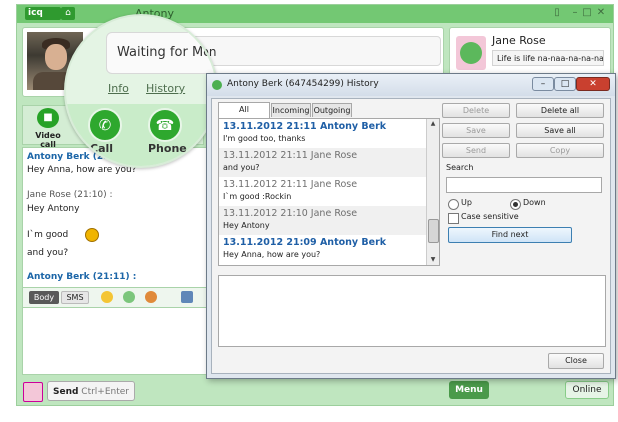 This screenshot has height=422, width=618. Describe the element at coordinates (246, 225) in the screenshot. I see `entry-text: Hey Antony` at that location.